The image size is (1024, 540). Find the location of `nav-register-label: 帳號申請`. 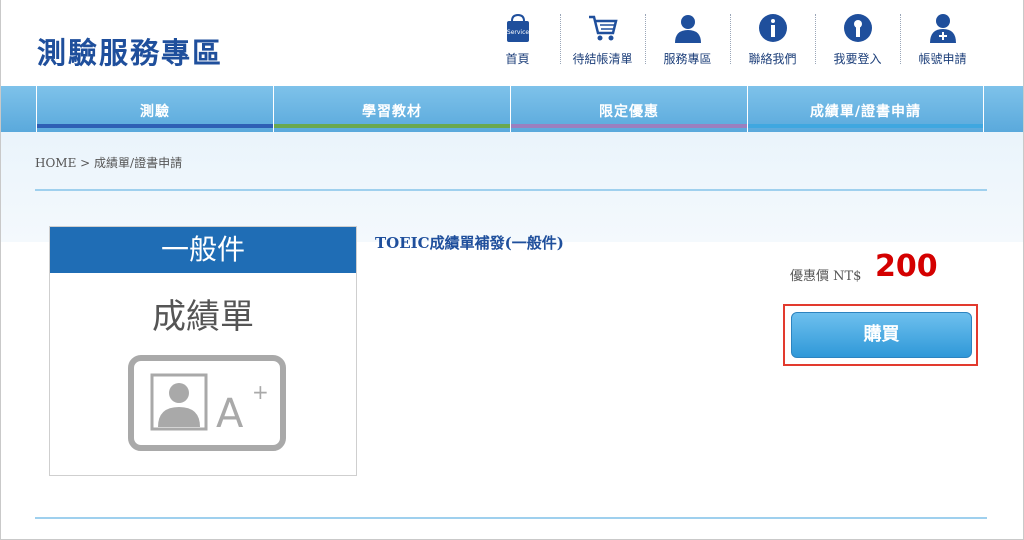

nav-register-label: 帳號申請 is located at coordinates (942, 59).